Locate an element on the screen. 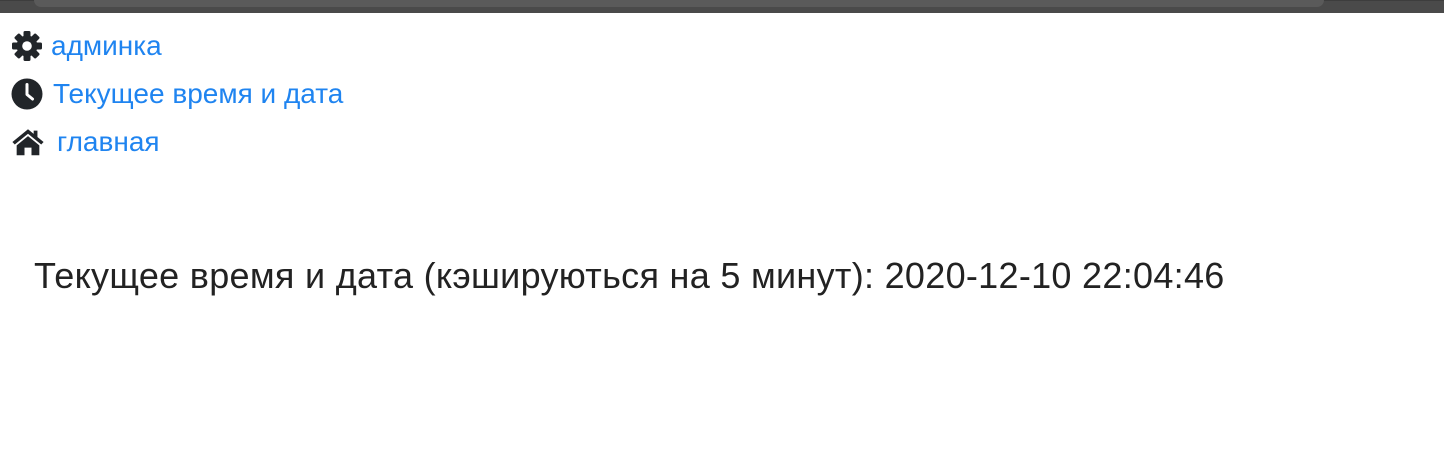  nav-item-current-time: Текущее время и дата is located at coordinates (177, 94).